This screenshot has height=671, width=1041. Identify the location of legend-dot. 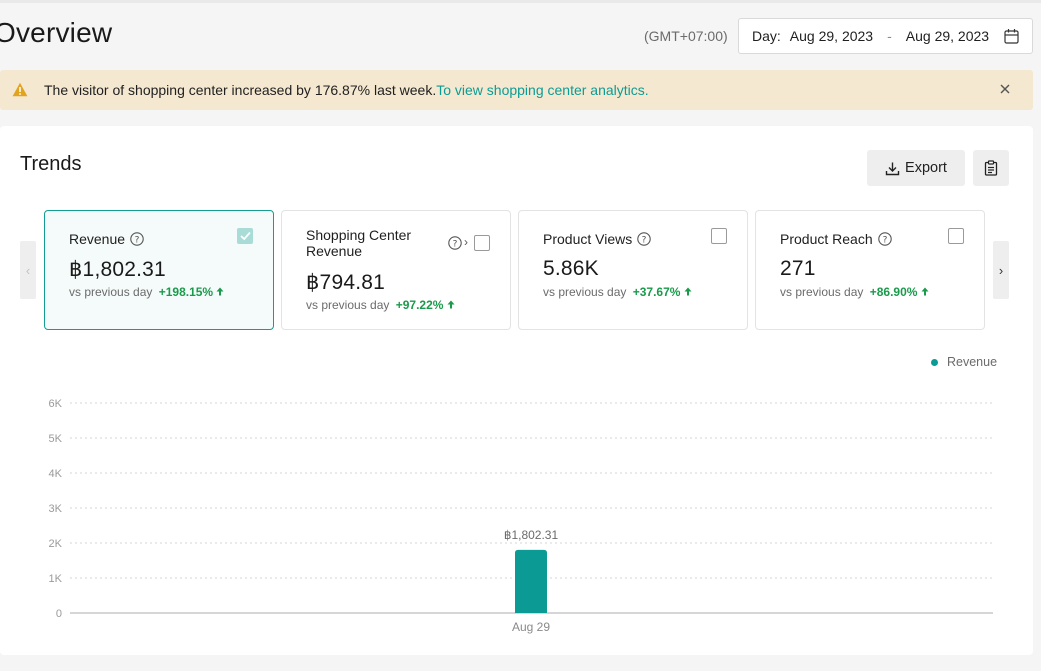
(934, 362).